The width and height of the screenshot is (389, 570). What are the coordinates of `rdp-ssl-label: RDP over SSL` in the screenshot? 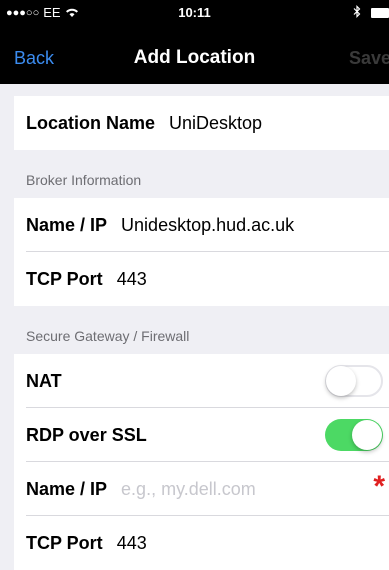 It's located at (86, 434).